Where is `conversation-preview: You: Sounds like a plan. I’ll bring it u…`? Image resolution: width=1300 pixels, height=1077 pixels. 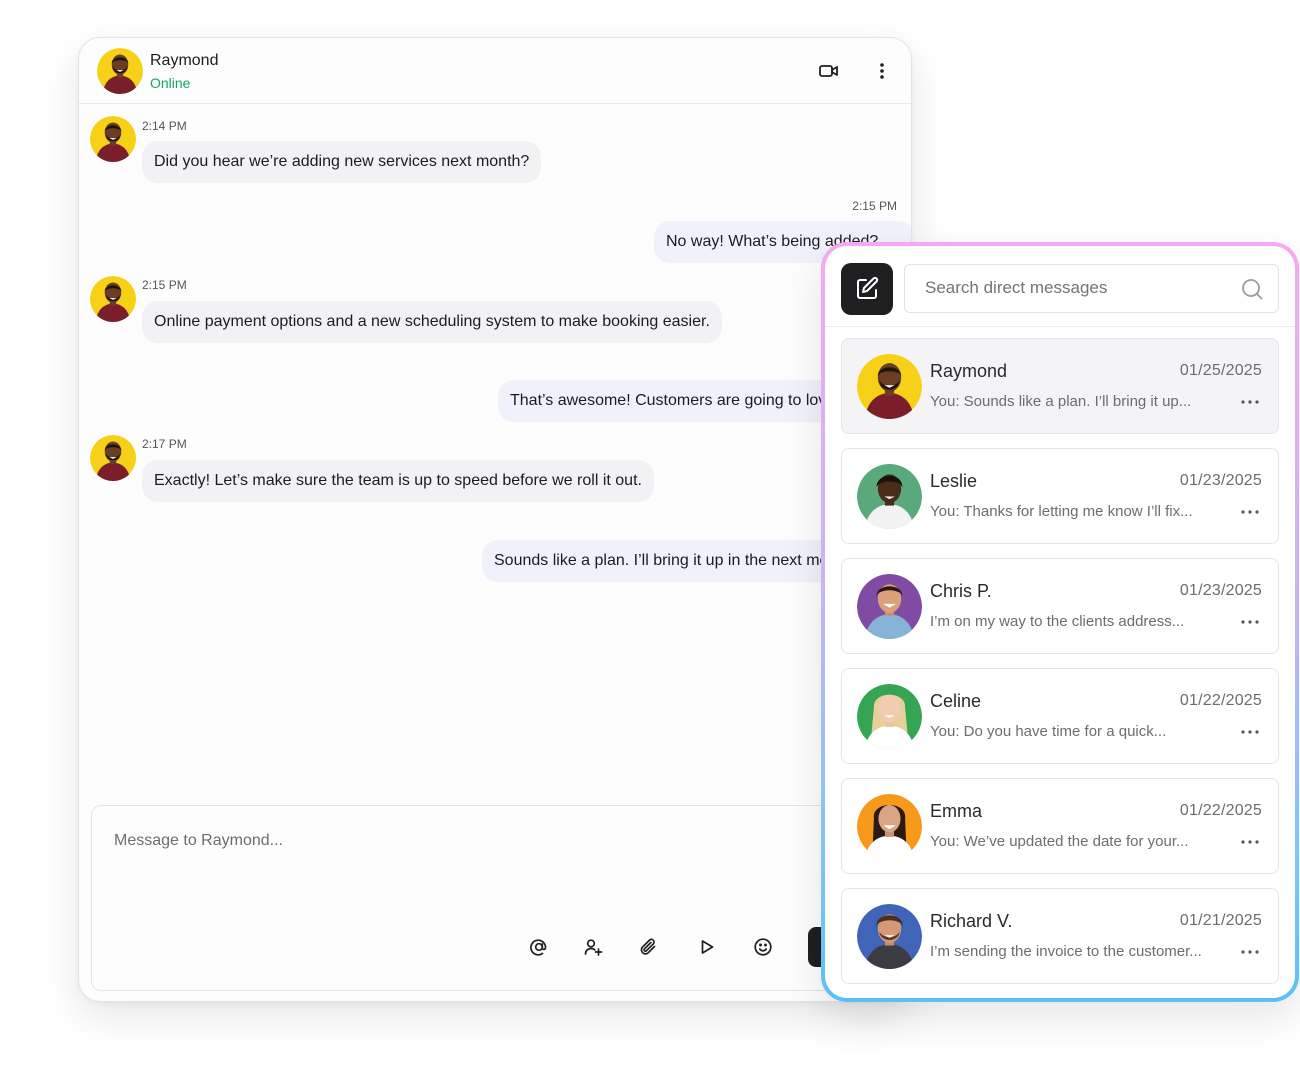 conversation-preview: You: Sounds like a plan. I’ll bring it u… is located at coordinates (1061, 401).